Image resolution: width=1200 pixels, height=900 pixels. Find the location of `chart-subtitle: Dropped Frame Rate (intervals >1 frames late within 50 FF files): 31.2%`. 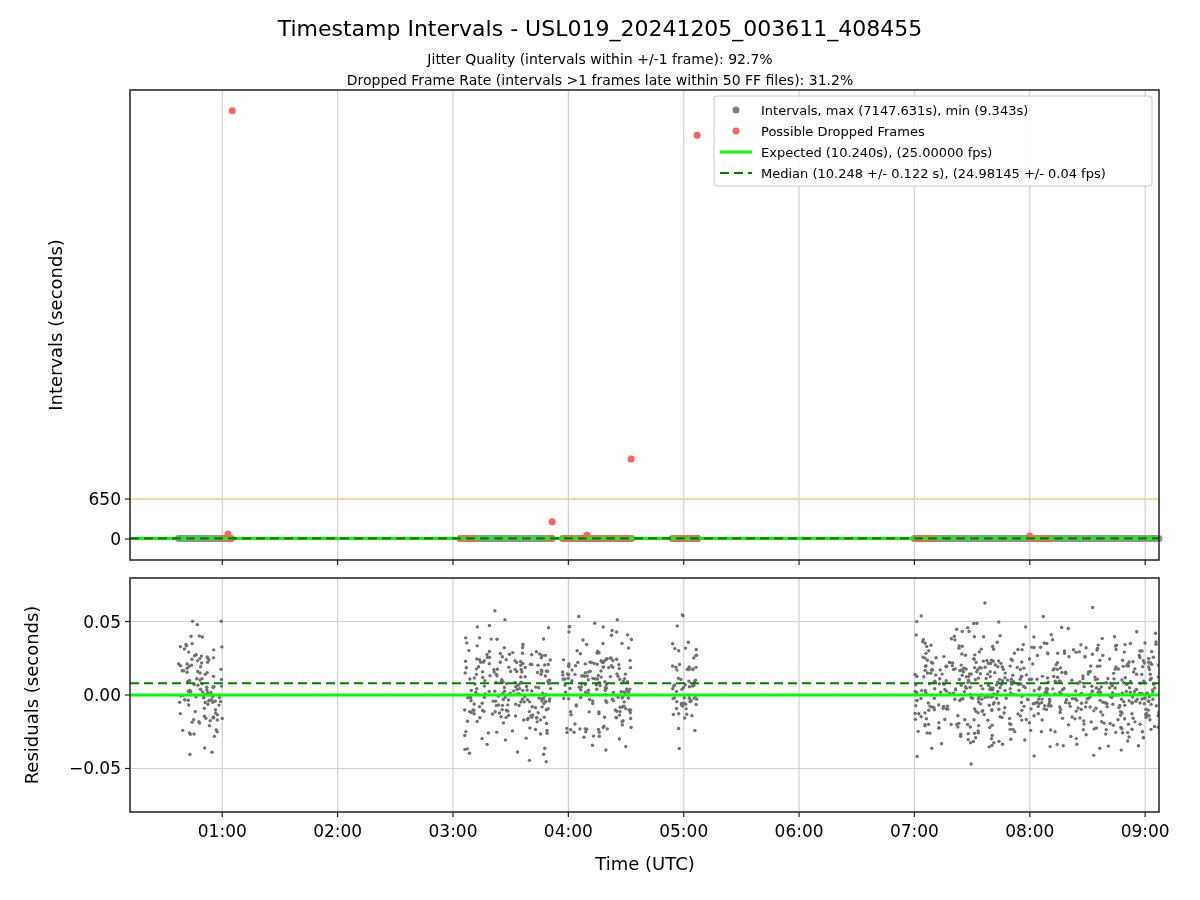

chart-subtitle: Dropped Frame Rate (intervals >1 frames late within 50 FF files): 31.2% is located at coordinates (600, 80).